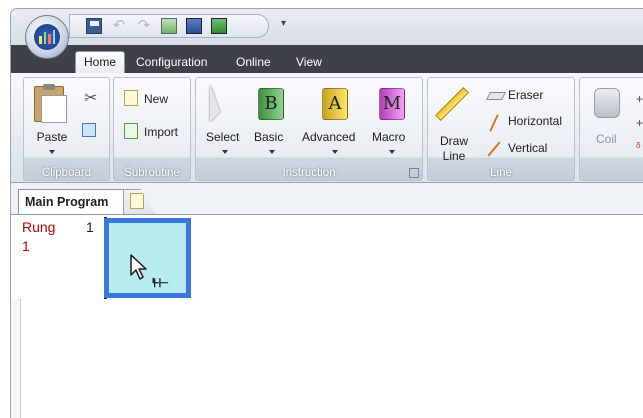 This screenshot has height=418, width=643. What do you see at coordinates (39, 227) in the screenshot?
I see `rung-label: Rung` at bounding box center [39, 227].